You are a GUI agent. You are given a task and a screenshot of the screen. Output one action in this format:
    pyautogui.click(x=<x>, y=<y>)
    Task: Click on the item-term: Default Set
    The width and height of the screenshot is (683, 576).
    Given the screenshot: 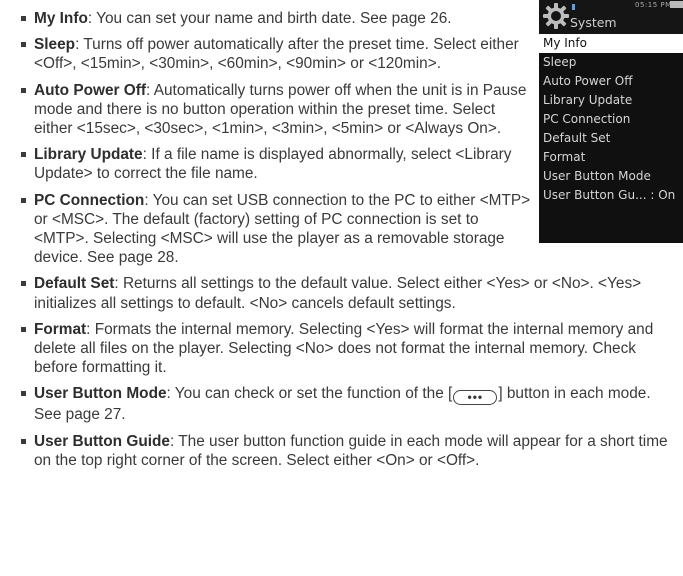 What is the action you would take?
    pyautogui.click(x=74, y=284)
    